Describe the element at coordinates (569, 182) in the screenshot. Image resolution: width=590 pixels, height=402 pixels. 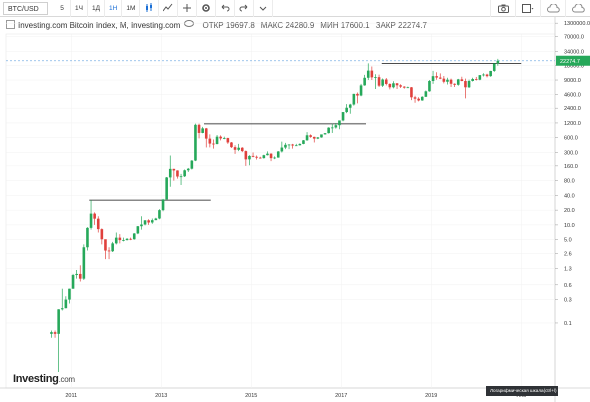
I see `y-tick-label: 80.0` at that location.